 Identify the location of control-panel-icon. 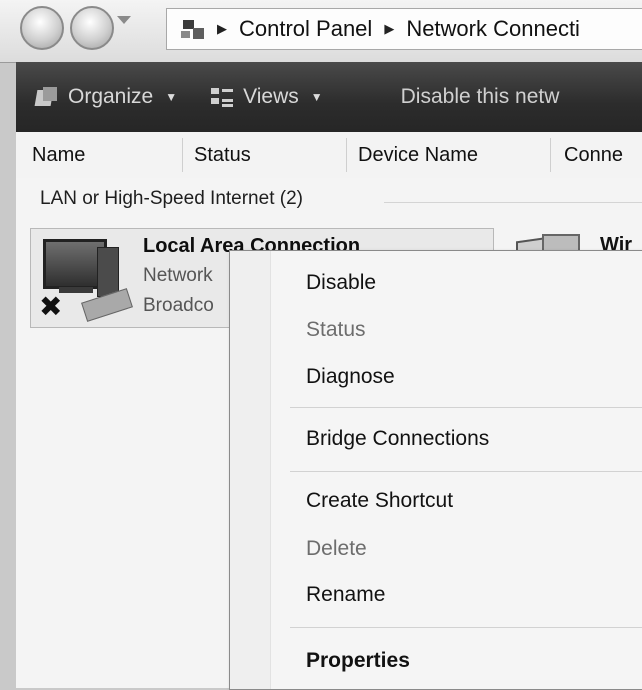
(193, 29).